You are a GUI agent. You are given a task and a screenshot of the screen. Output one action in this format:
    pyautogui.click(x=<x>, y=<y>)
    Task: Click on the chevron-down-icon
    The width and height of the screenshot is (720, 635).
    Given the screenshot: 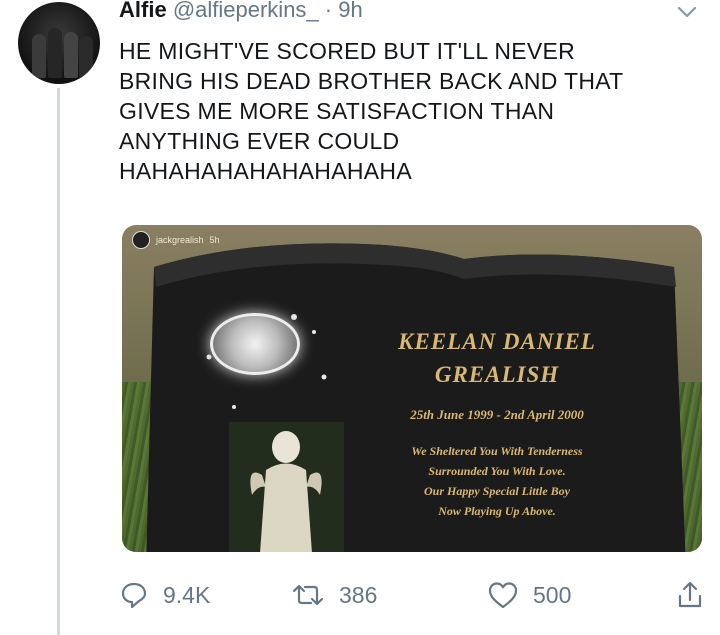 What is the action you would take?
    pyautogui.click(x=687, y=12)
    